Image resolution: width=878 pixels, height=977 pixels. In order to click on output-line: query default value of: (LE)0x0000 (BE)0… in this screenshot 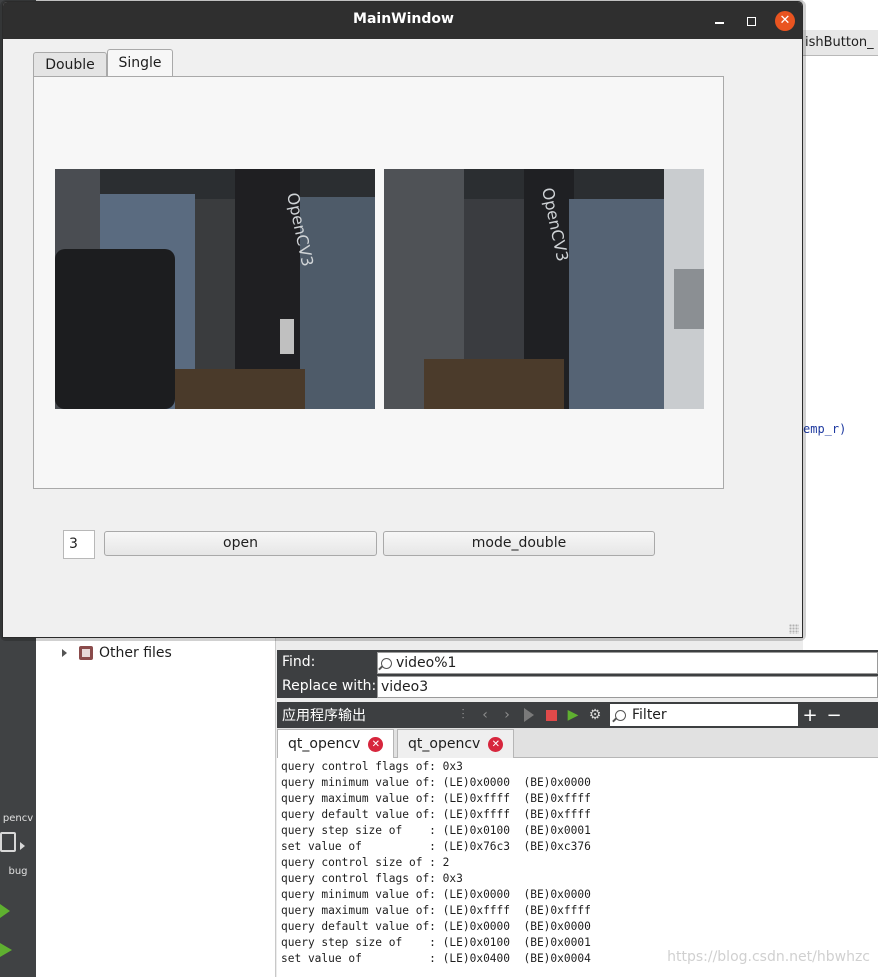, I will do `click(436, 926)`.